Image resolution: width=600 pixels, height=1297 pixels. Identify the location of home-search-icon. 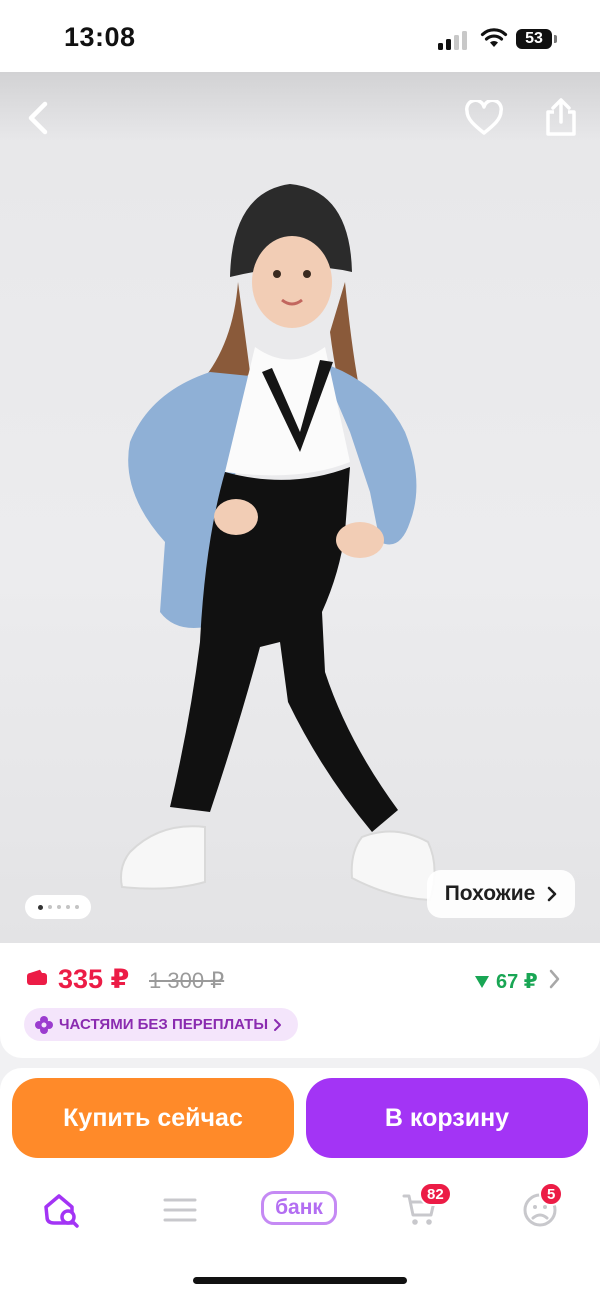
(61, 1211).